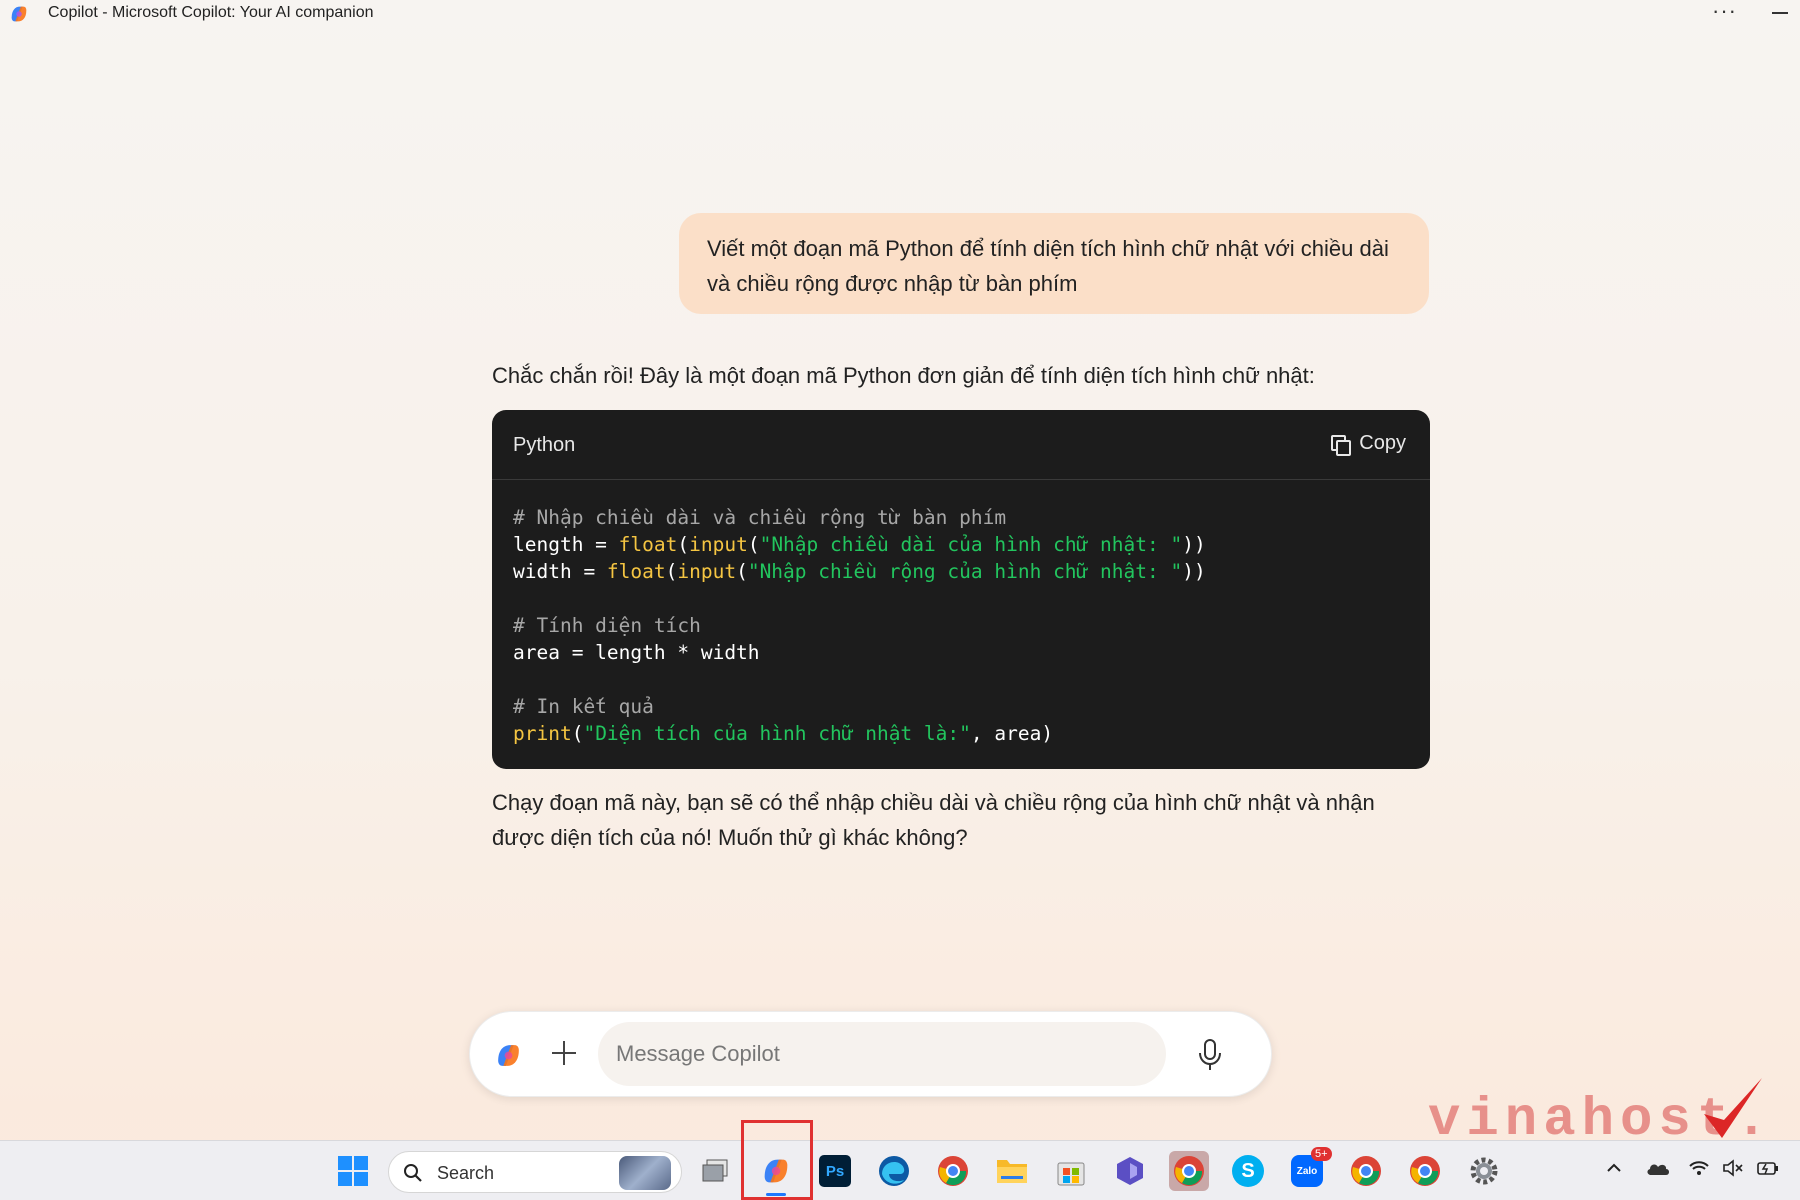 This screenshot has height=1200, width=1800. Describe the element at coordinates (566, 544) in the screenshot. I see `code-token-plain: length =` at that location.